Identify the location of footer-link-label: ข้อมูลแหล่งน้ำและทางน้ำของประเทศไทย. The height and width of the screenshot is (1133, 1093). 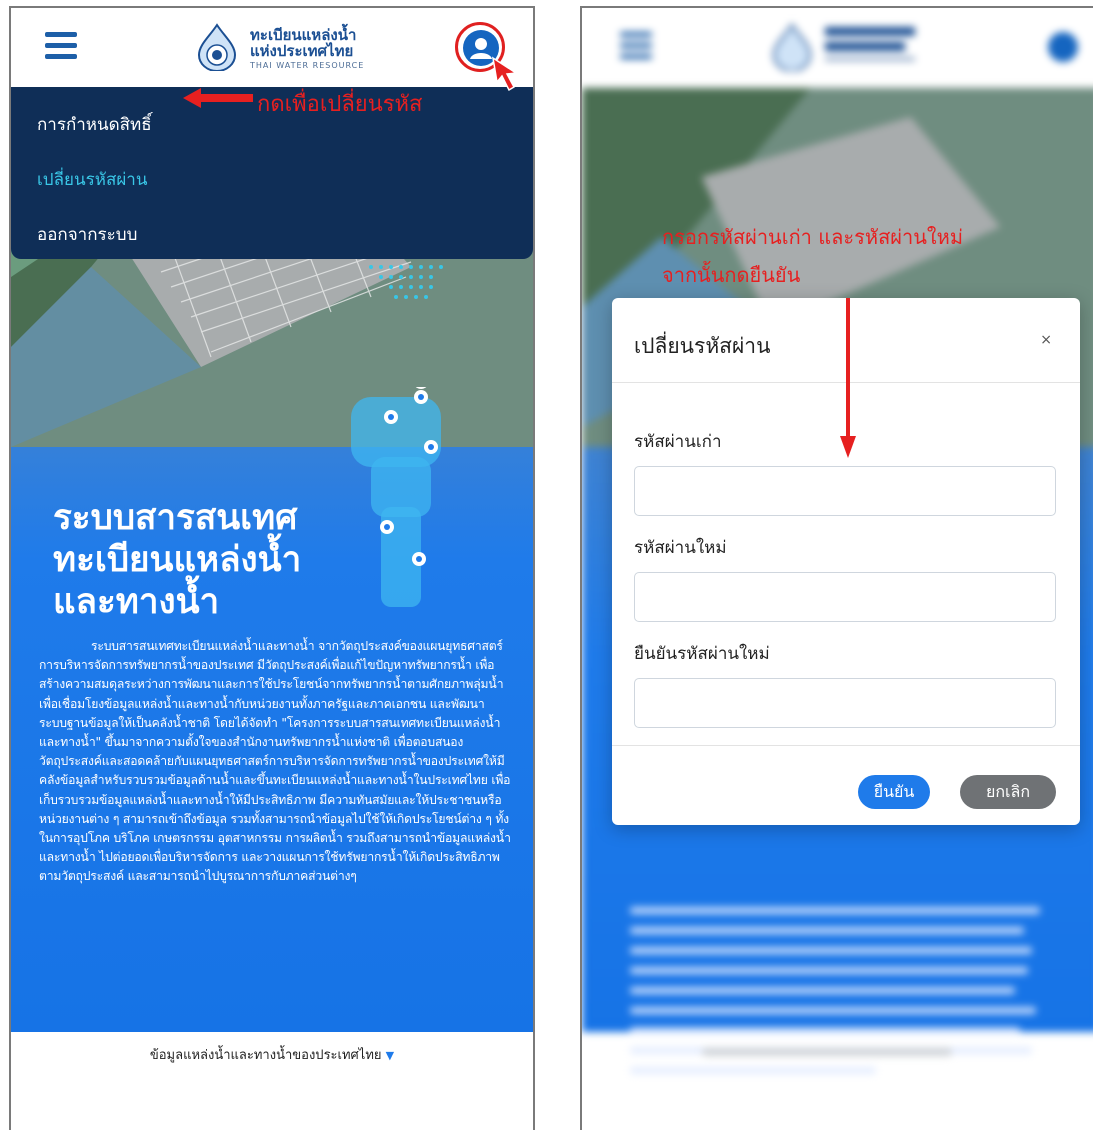
(265, 1055).